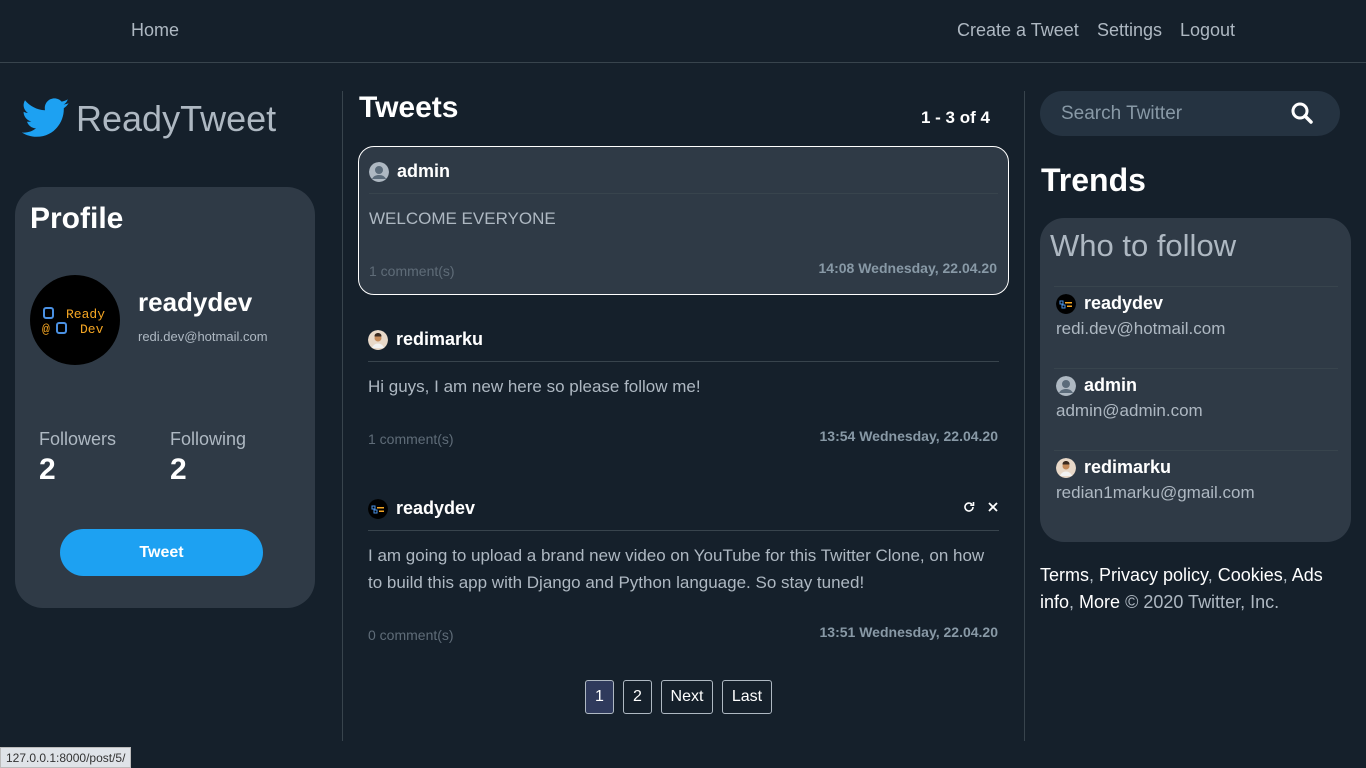  What do you see at coordinates (687, 697) in the screenshot?
I see `pagination-next-button: Next` at bounding box center [687, 697].